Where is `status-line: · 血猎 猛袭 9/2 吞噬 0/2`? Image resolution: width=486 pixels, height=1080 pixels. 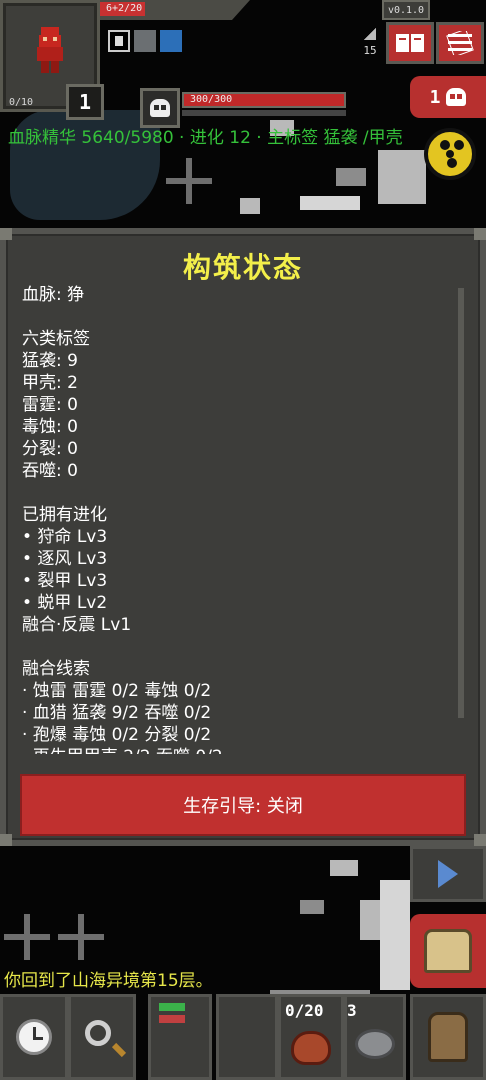 status-line: · 血猎 猛袭 9/2 吞噬 0/2 is located at coordinates (117, 713).